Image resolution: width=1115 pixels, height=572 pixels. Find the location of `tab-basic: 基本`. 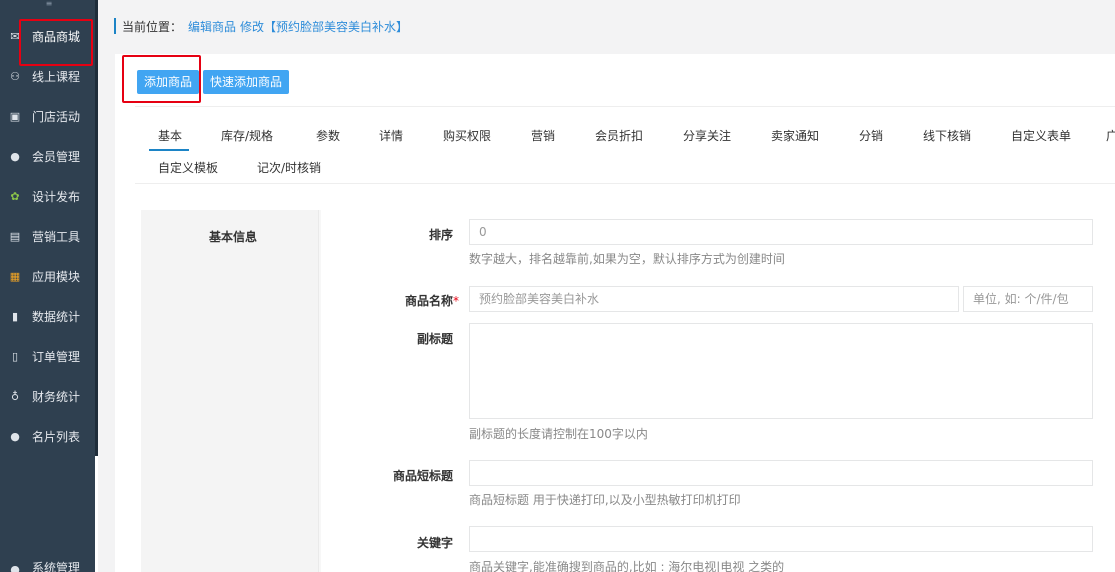

tab-basic: 基本 is located at coordinates (170, 135).